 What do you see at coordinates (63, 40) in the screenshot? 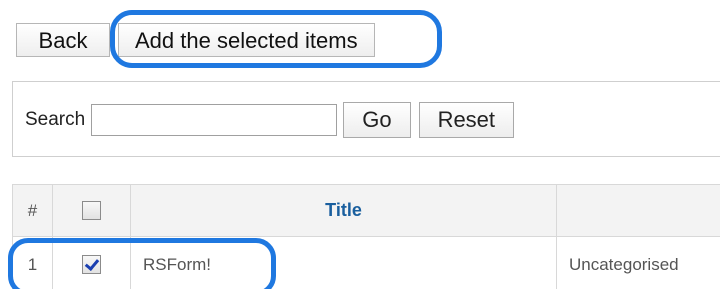
I see `back-button: Back` at bounding box center [63, 40].